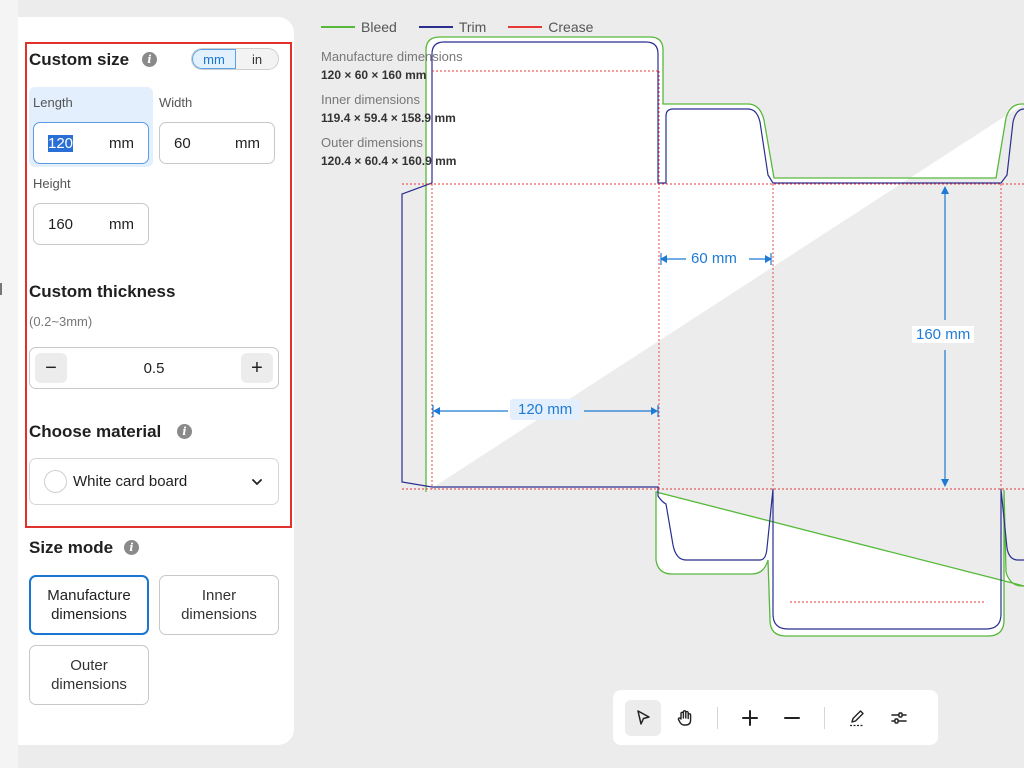 The height and width of the screenshot is (768, 1024). What do you see at coordinates (121, 143) in the screenshot?
I see `length-unit: mm` at bounding box center [121, 143].